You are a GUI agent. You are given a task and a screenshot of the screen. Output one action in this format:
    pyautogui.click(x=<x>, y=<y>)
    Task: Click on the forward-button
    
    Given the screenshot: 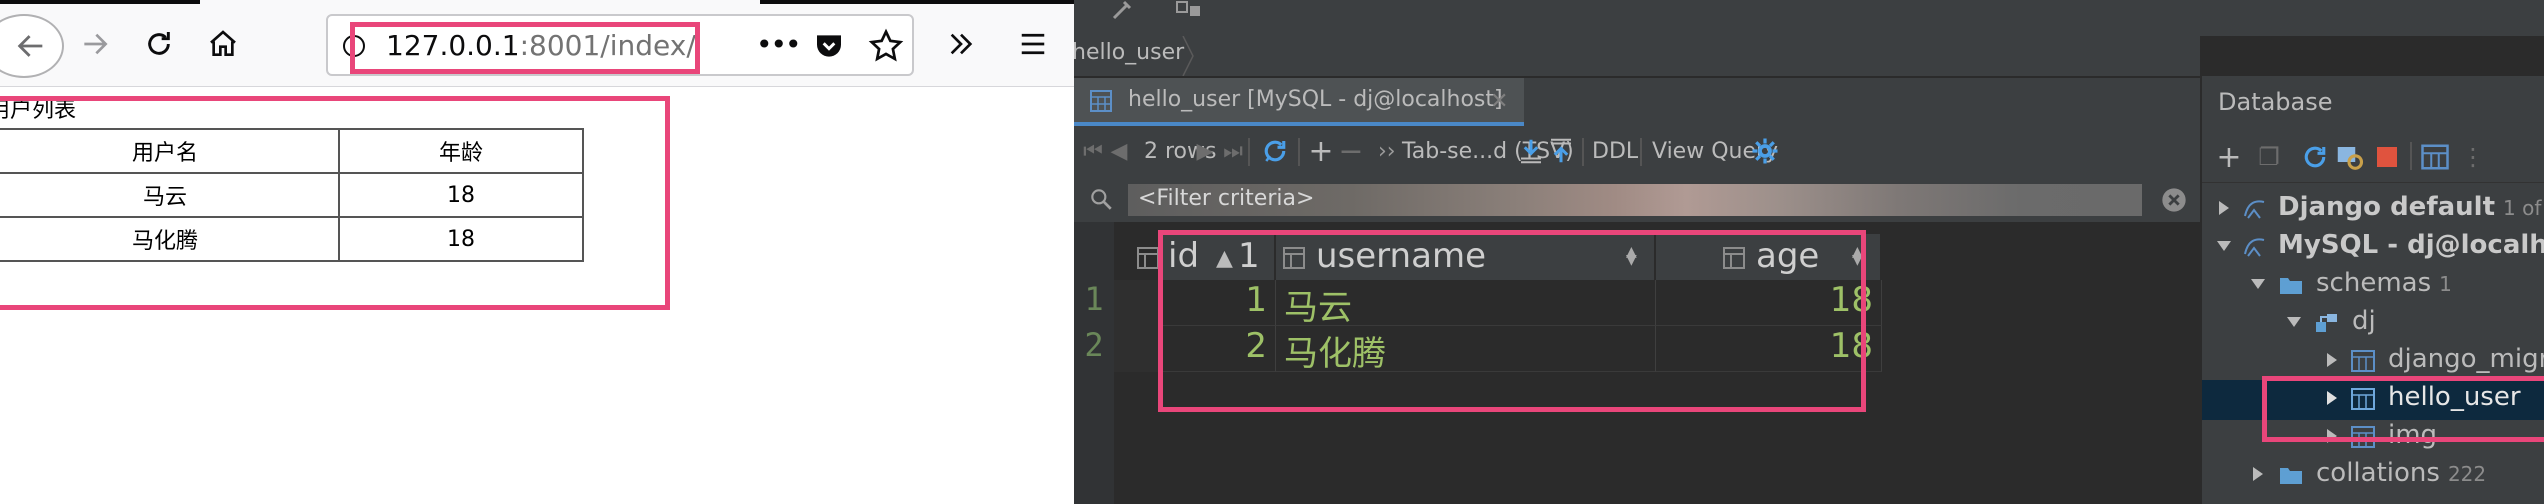 What is the action you would take?
    pyautogui.click(x=95, y=44)
    